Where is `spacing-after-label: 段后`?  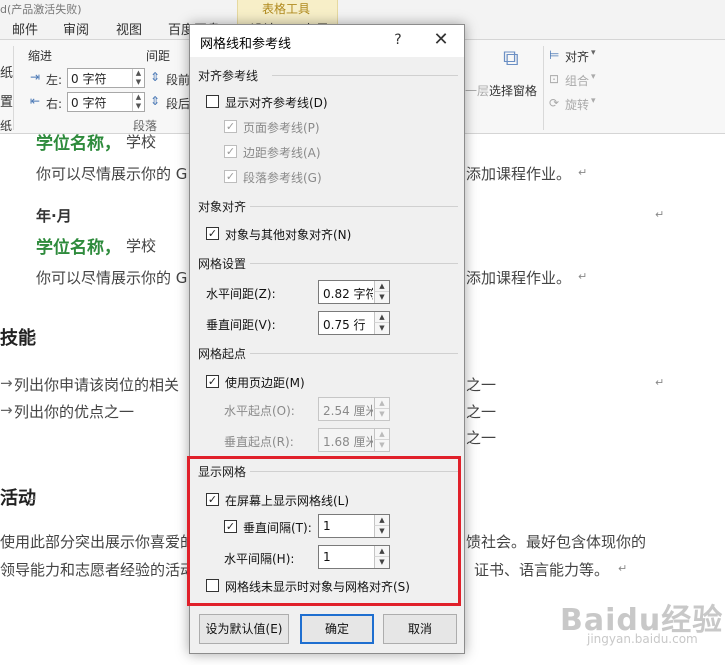
spacing-after-label: 段后 is located at coordinates (178, 104).